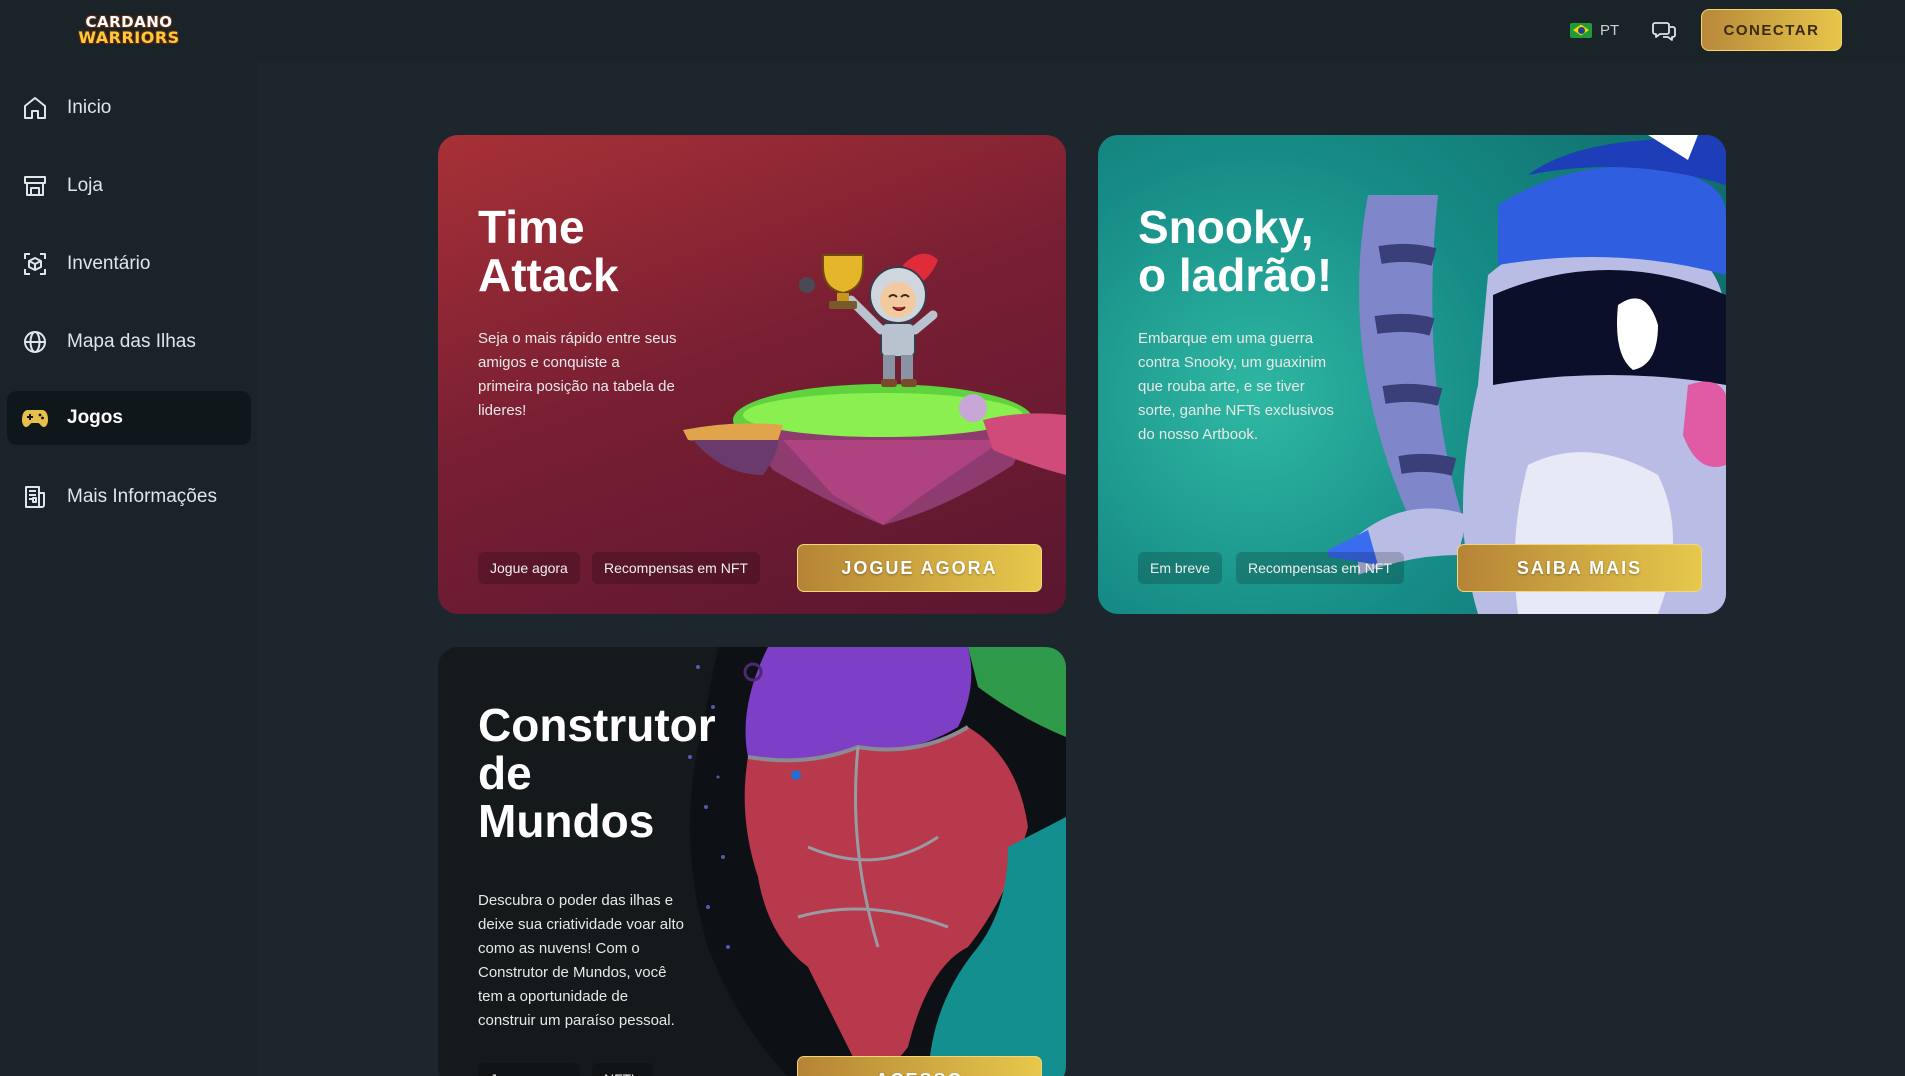 The image size is (1905, 1076). What do you see at coordinates (35, 497) in the screenshot?
I see `document-icon` at bounding box center [35, 497].